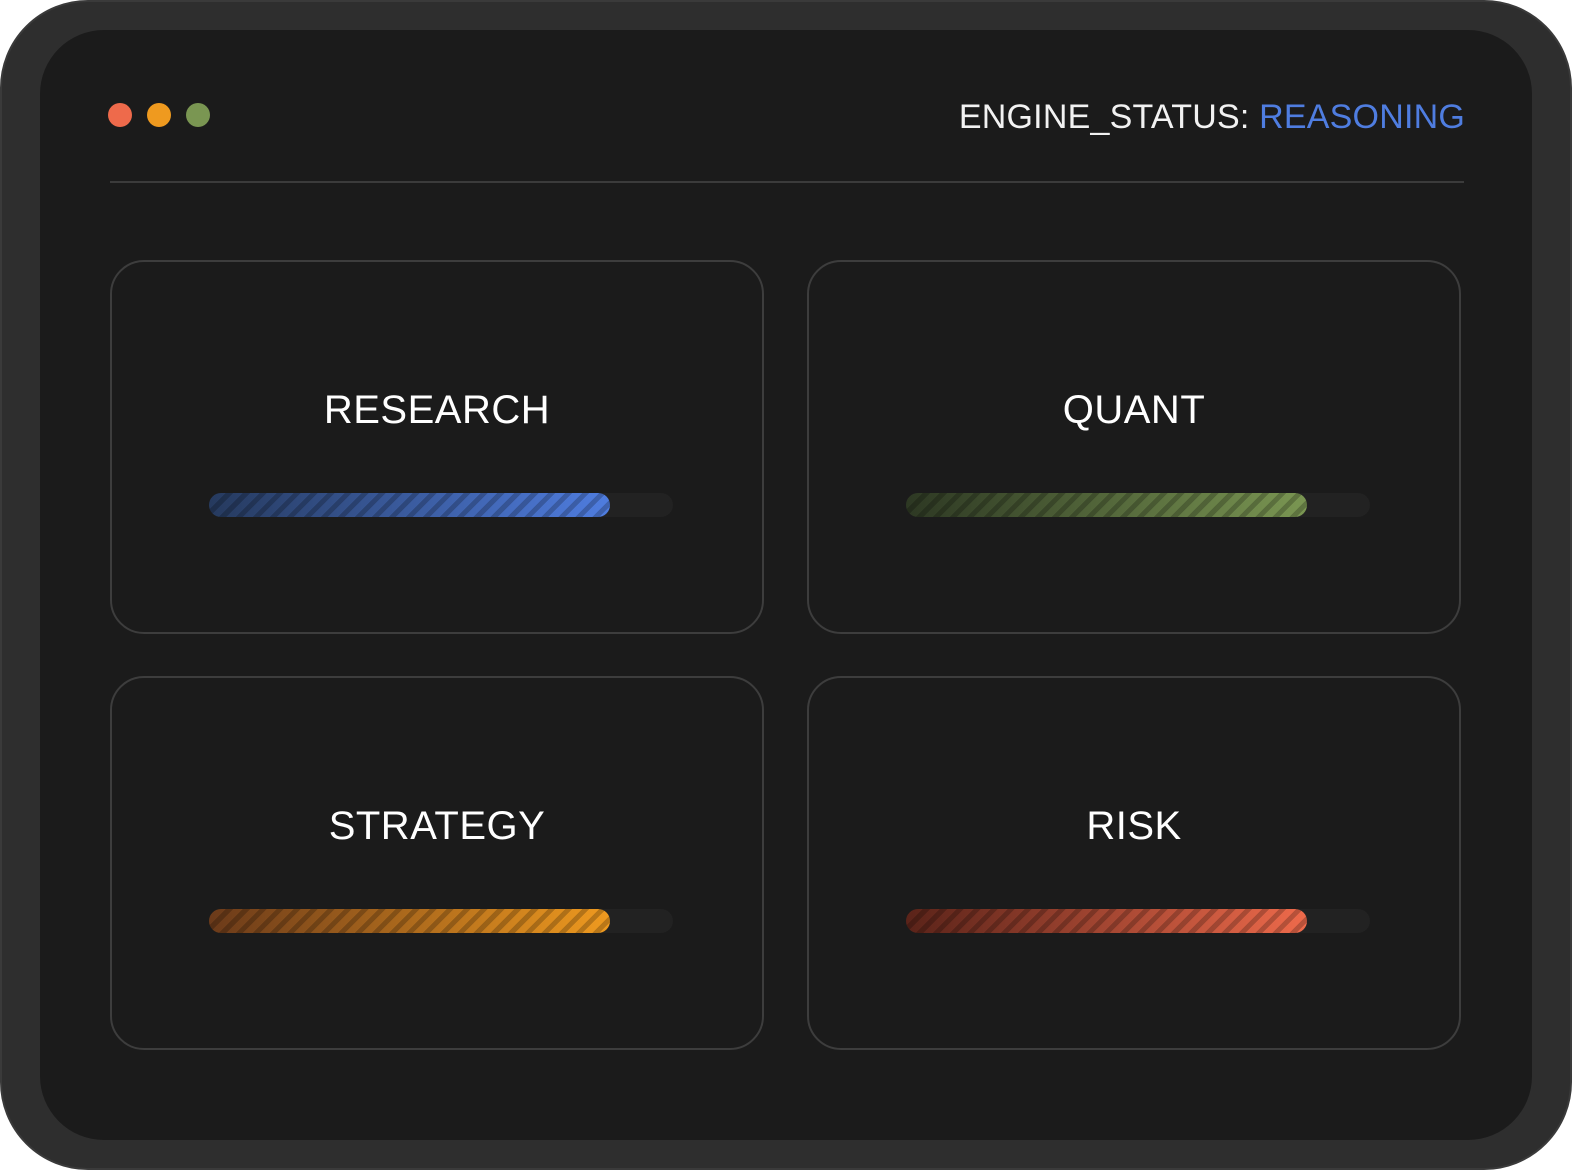 This screenshot has width=1572, height=1170. Describe the element at coordinates (437, 447) in the screenshot. I see `card-research: RESEARCH` at that location.